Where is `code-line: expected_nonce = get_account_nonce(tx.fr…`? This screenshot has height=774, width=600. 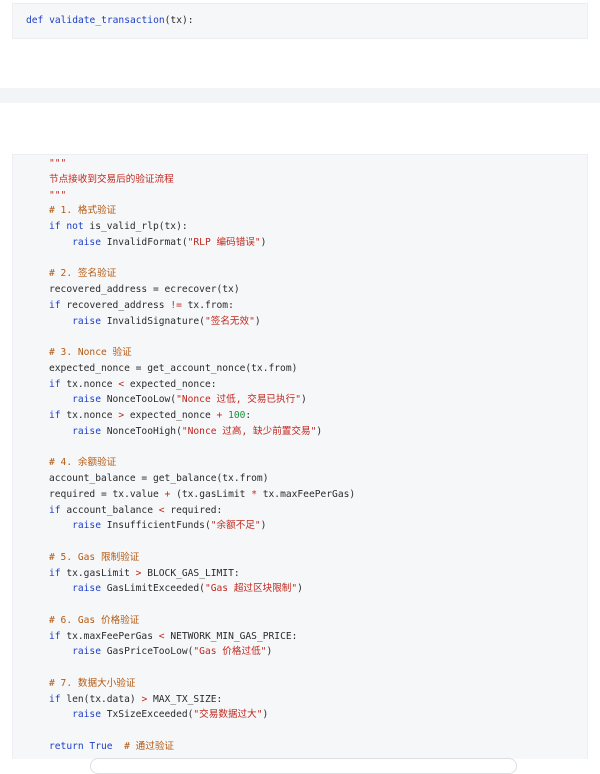
code-line: expected_nonce = get_account_nonce(tx.fr… is located at coordinates (300, 369).